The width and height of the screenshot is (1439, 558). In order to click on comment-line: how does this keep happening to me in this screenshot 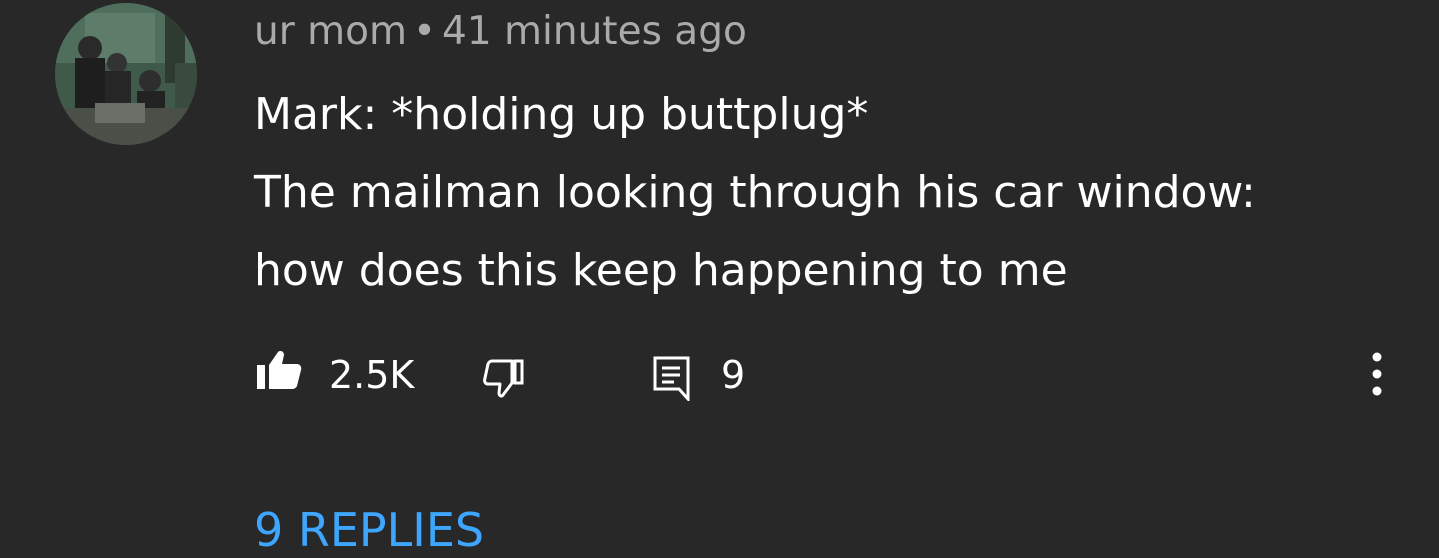, I will do `click(661, 270)`.